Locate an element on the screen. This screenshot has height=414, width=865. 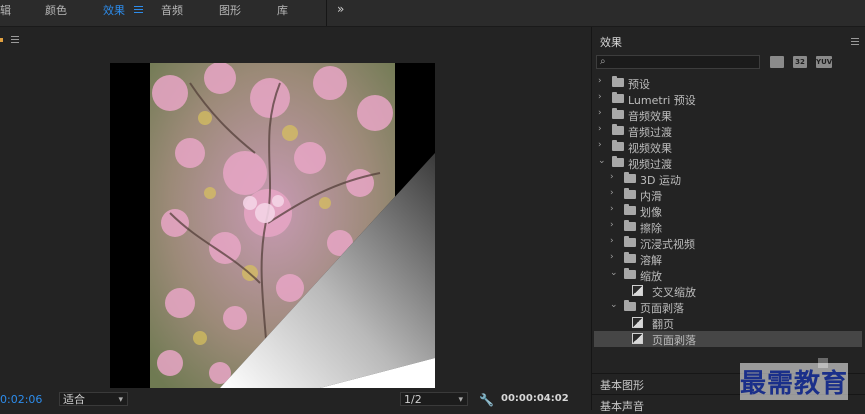
monitor-menu-icon is located at coordinates (15, 40).